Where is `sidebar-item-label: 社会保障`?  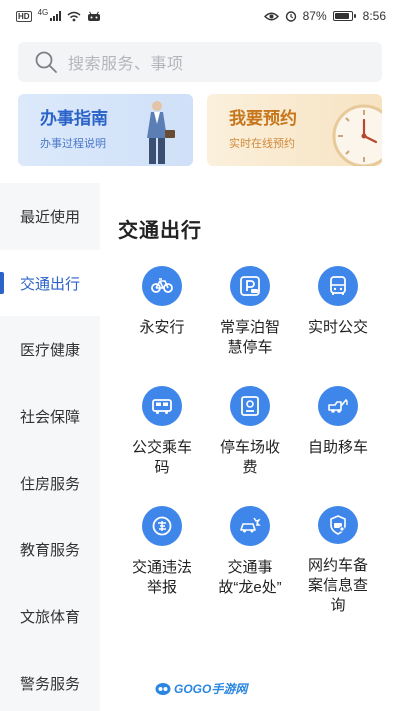 sidebar-item-label: 社会保障 is located at coordinates (50, 417).